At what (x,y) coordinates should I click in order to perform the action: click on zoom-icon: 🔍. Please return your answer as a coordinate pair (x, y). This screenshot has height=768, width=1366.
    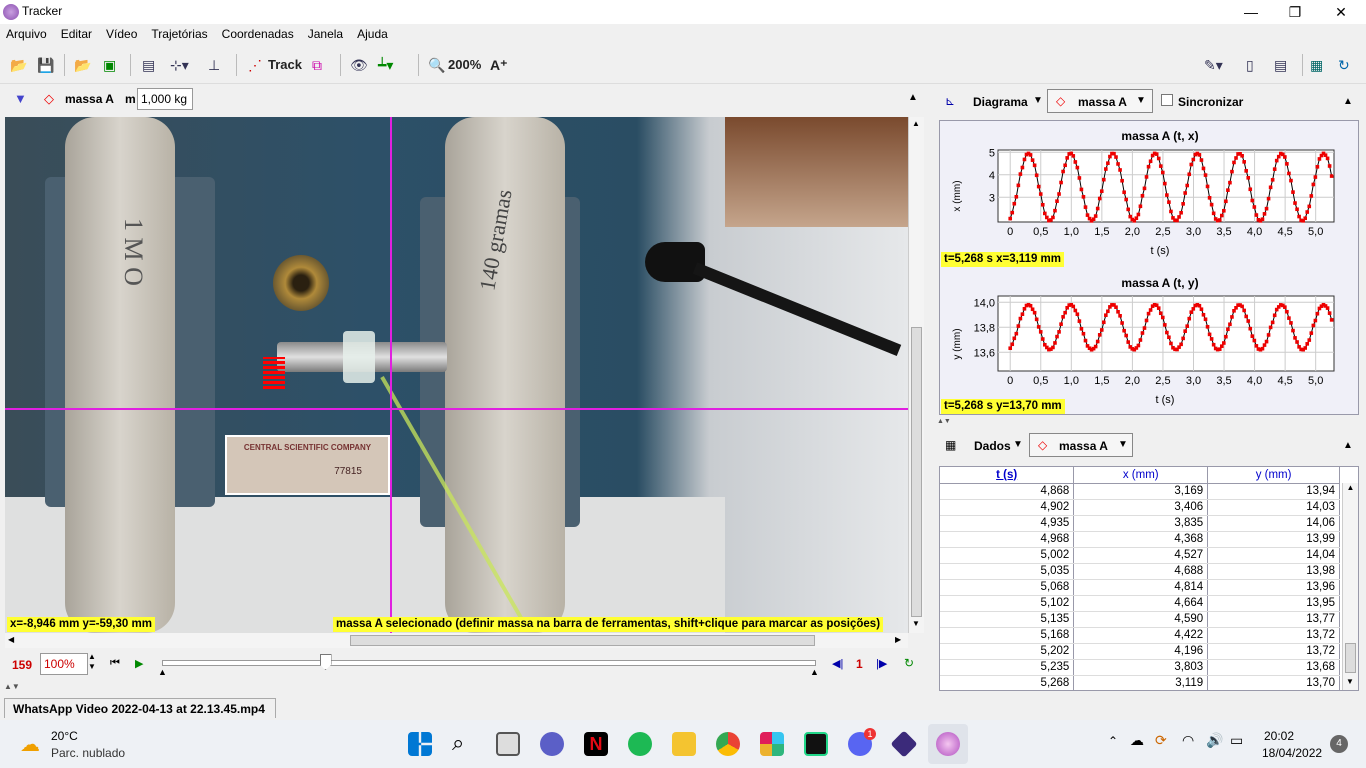
    Looking at the image, I should click on (436, 65).